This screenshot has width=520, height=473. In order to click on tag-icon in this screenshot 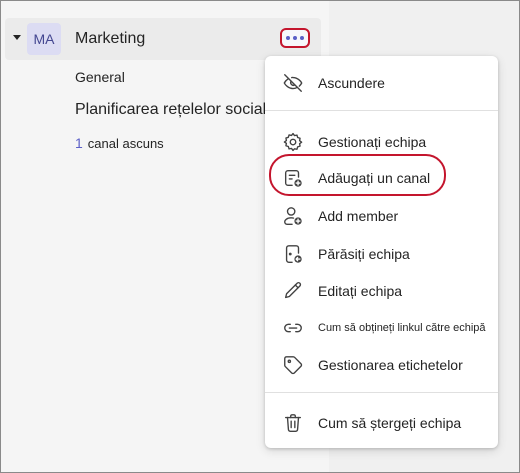, I will do `click(293, 365)`.